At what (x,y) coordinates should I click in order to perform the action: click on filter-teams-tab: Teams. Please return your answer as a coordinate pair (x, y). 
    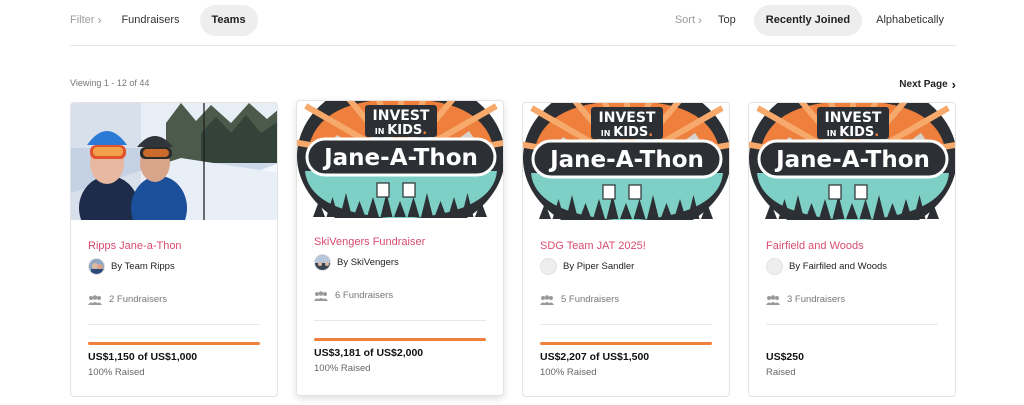
    Looking at the image, I should click on (228, 20).